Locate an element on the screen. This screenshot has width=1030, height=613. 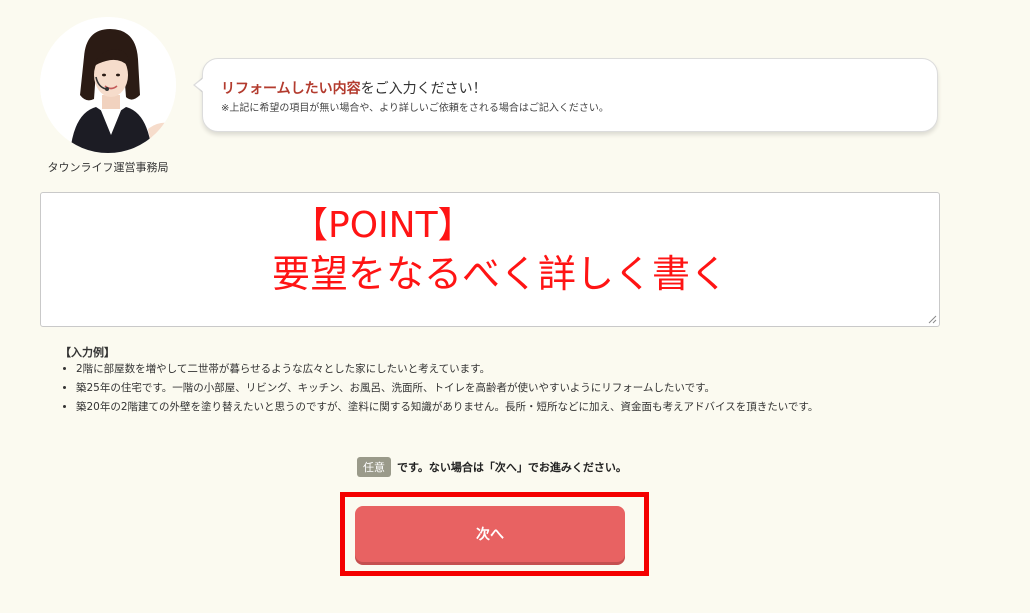
operator-caption: タウンライフ運営事務局 is located at coordinates (108, 167).